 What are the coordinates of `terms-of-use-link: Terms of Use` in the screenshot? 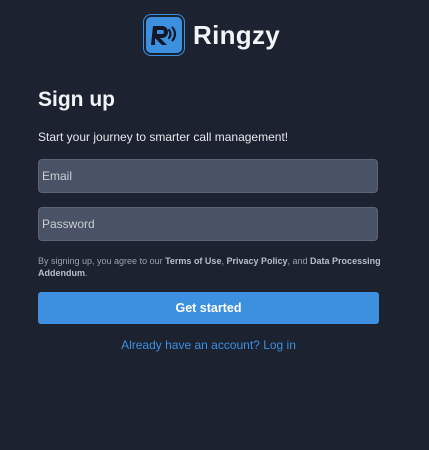 It's located at (193, 261).